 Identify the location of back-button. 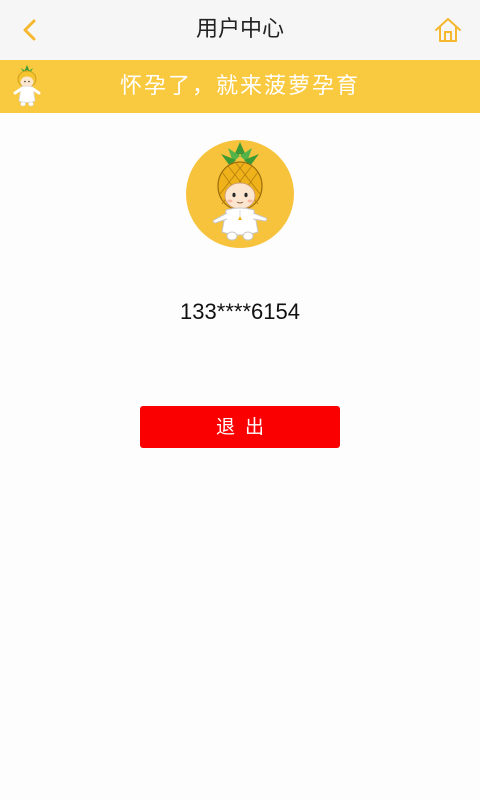
(30, 30).